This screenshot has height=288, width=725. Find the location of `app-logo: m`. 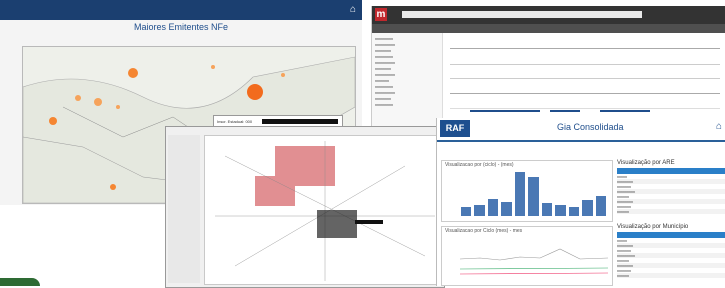

app-logo: m is located at coordinates (381, 14).